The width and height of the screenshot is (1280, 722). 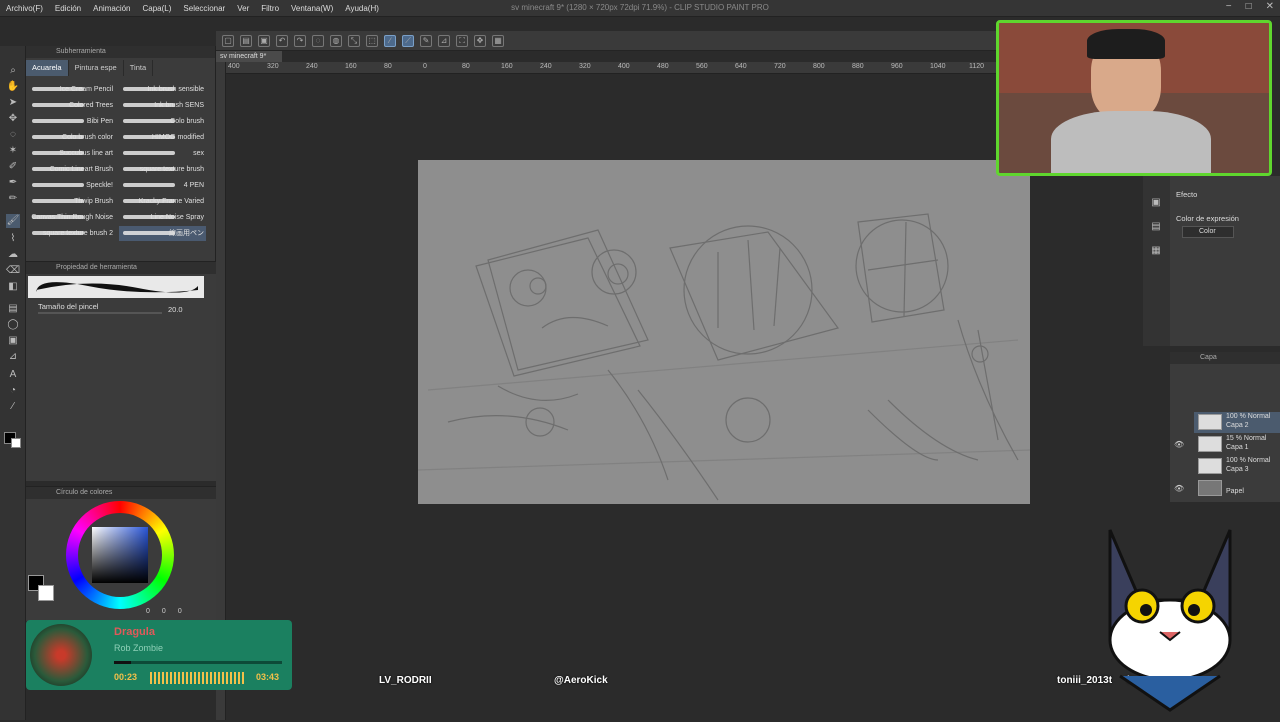 What do you see at coordinates (1229, 6) in the screenshot?
I see `minimize-button: −` at bounding box center [1229, 6].